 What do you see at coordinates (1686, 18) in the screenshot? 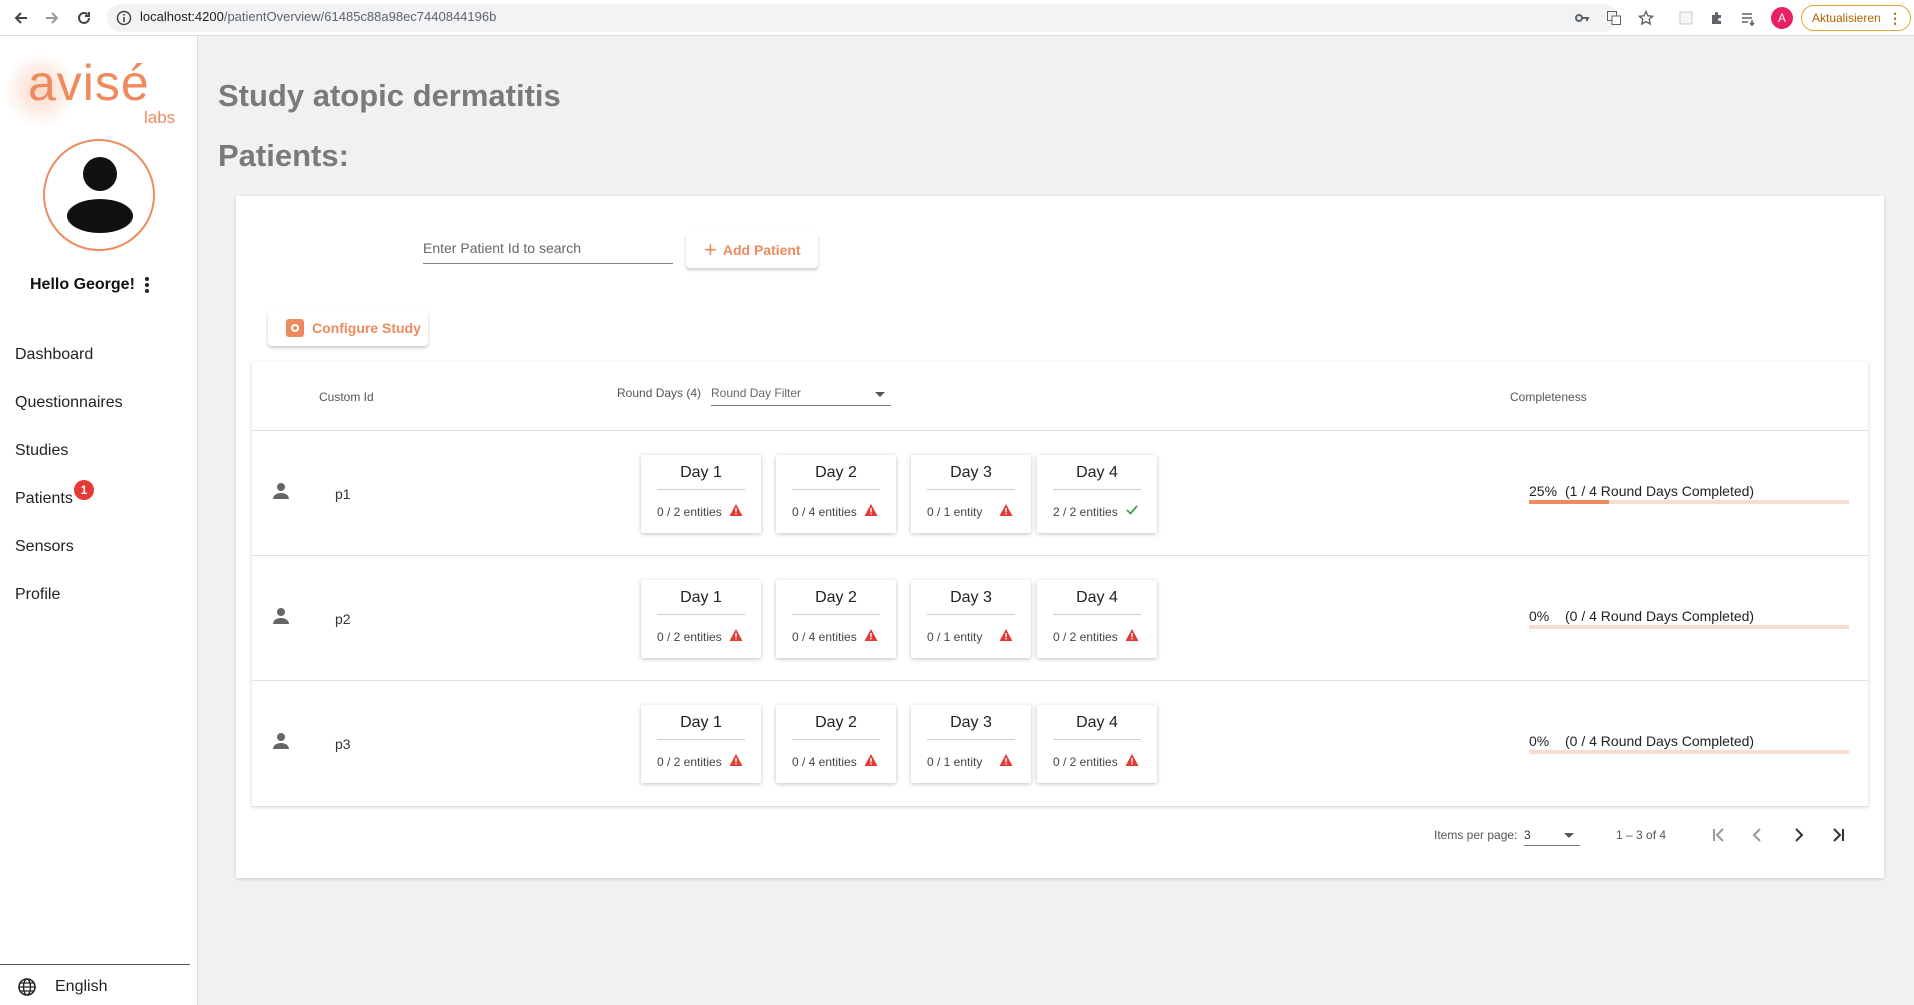
I see `extension-placeholder-icon` at bounding box center [1686, 18].